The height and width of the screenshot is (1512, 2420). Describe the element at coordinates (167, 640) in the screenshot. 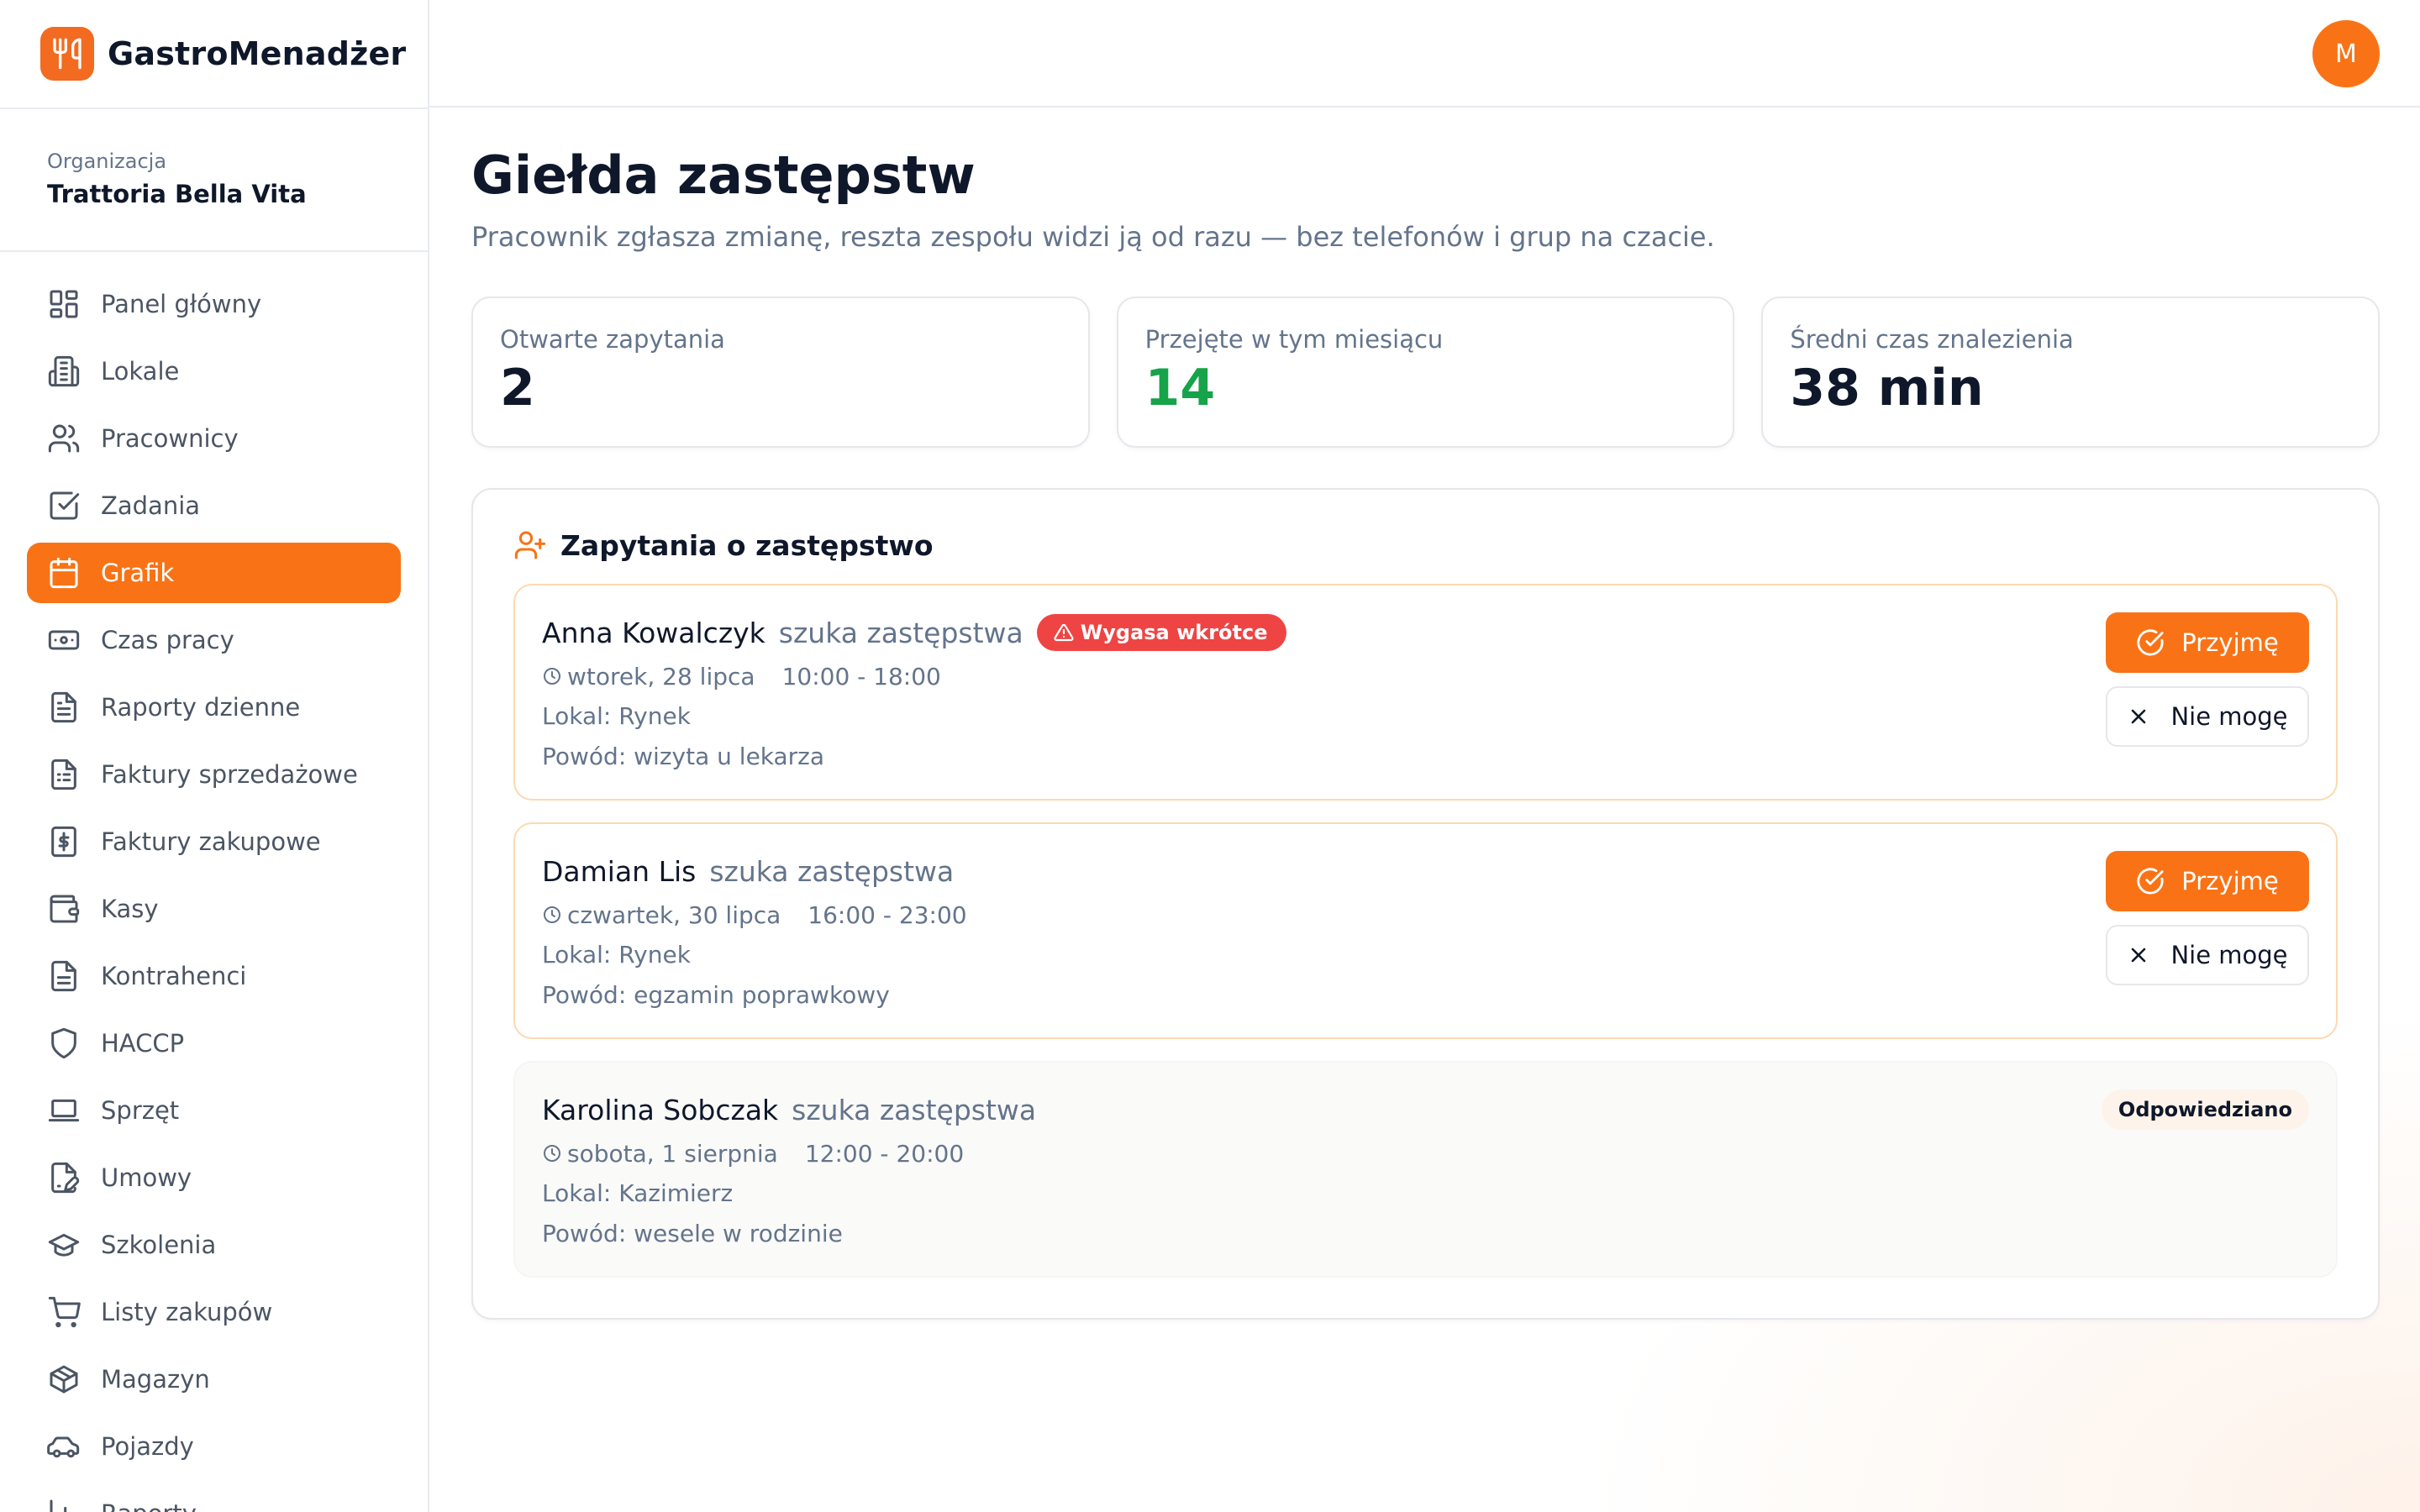

I see `sidebar-item-label: Czas pracy` at that location.